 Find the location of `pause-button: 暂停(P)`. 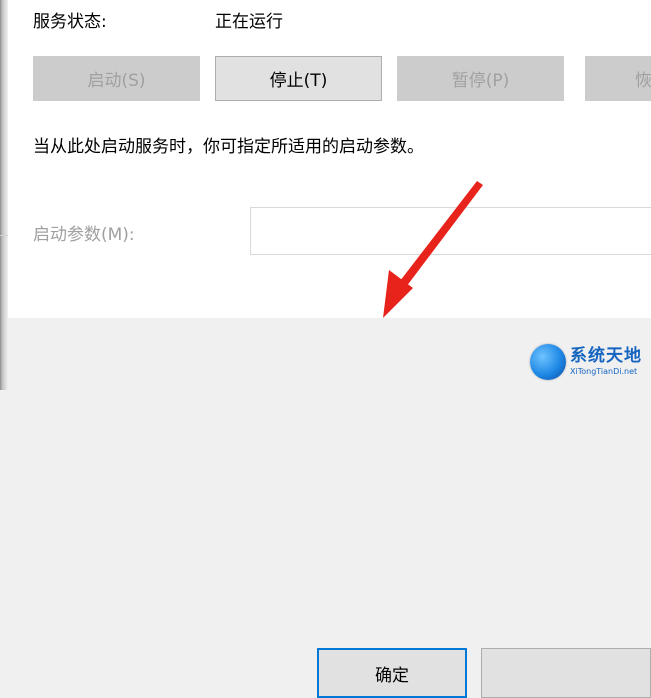

pause-button: 暂停(P) is located at coordinates (480, 78).